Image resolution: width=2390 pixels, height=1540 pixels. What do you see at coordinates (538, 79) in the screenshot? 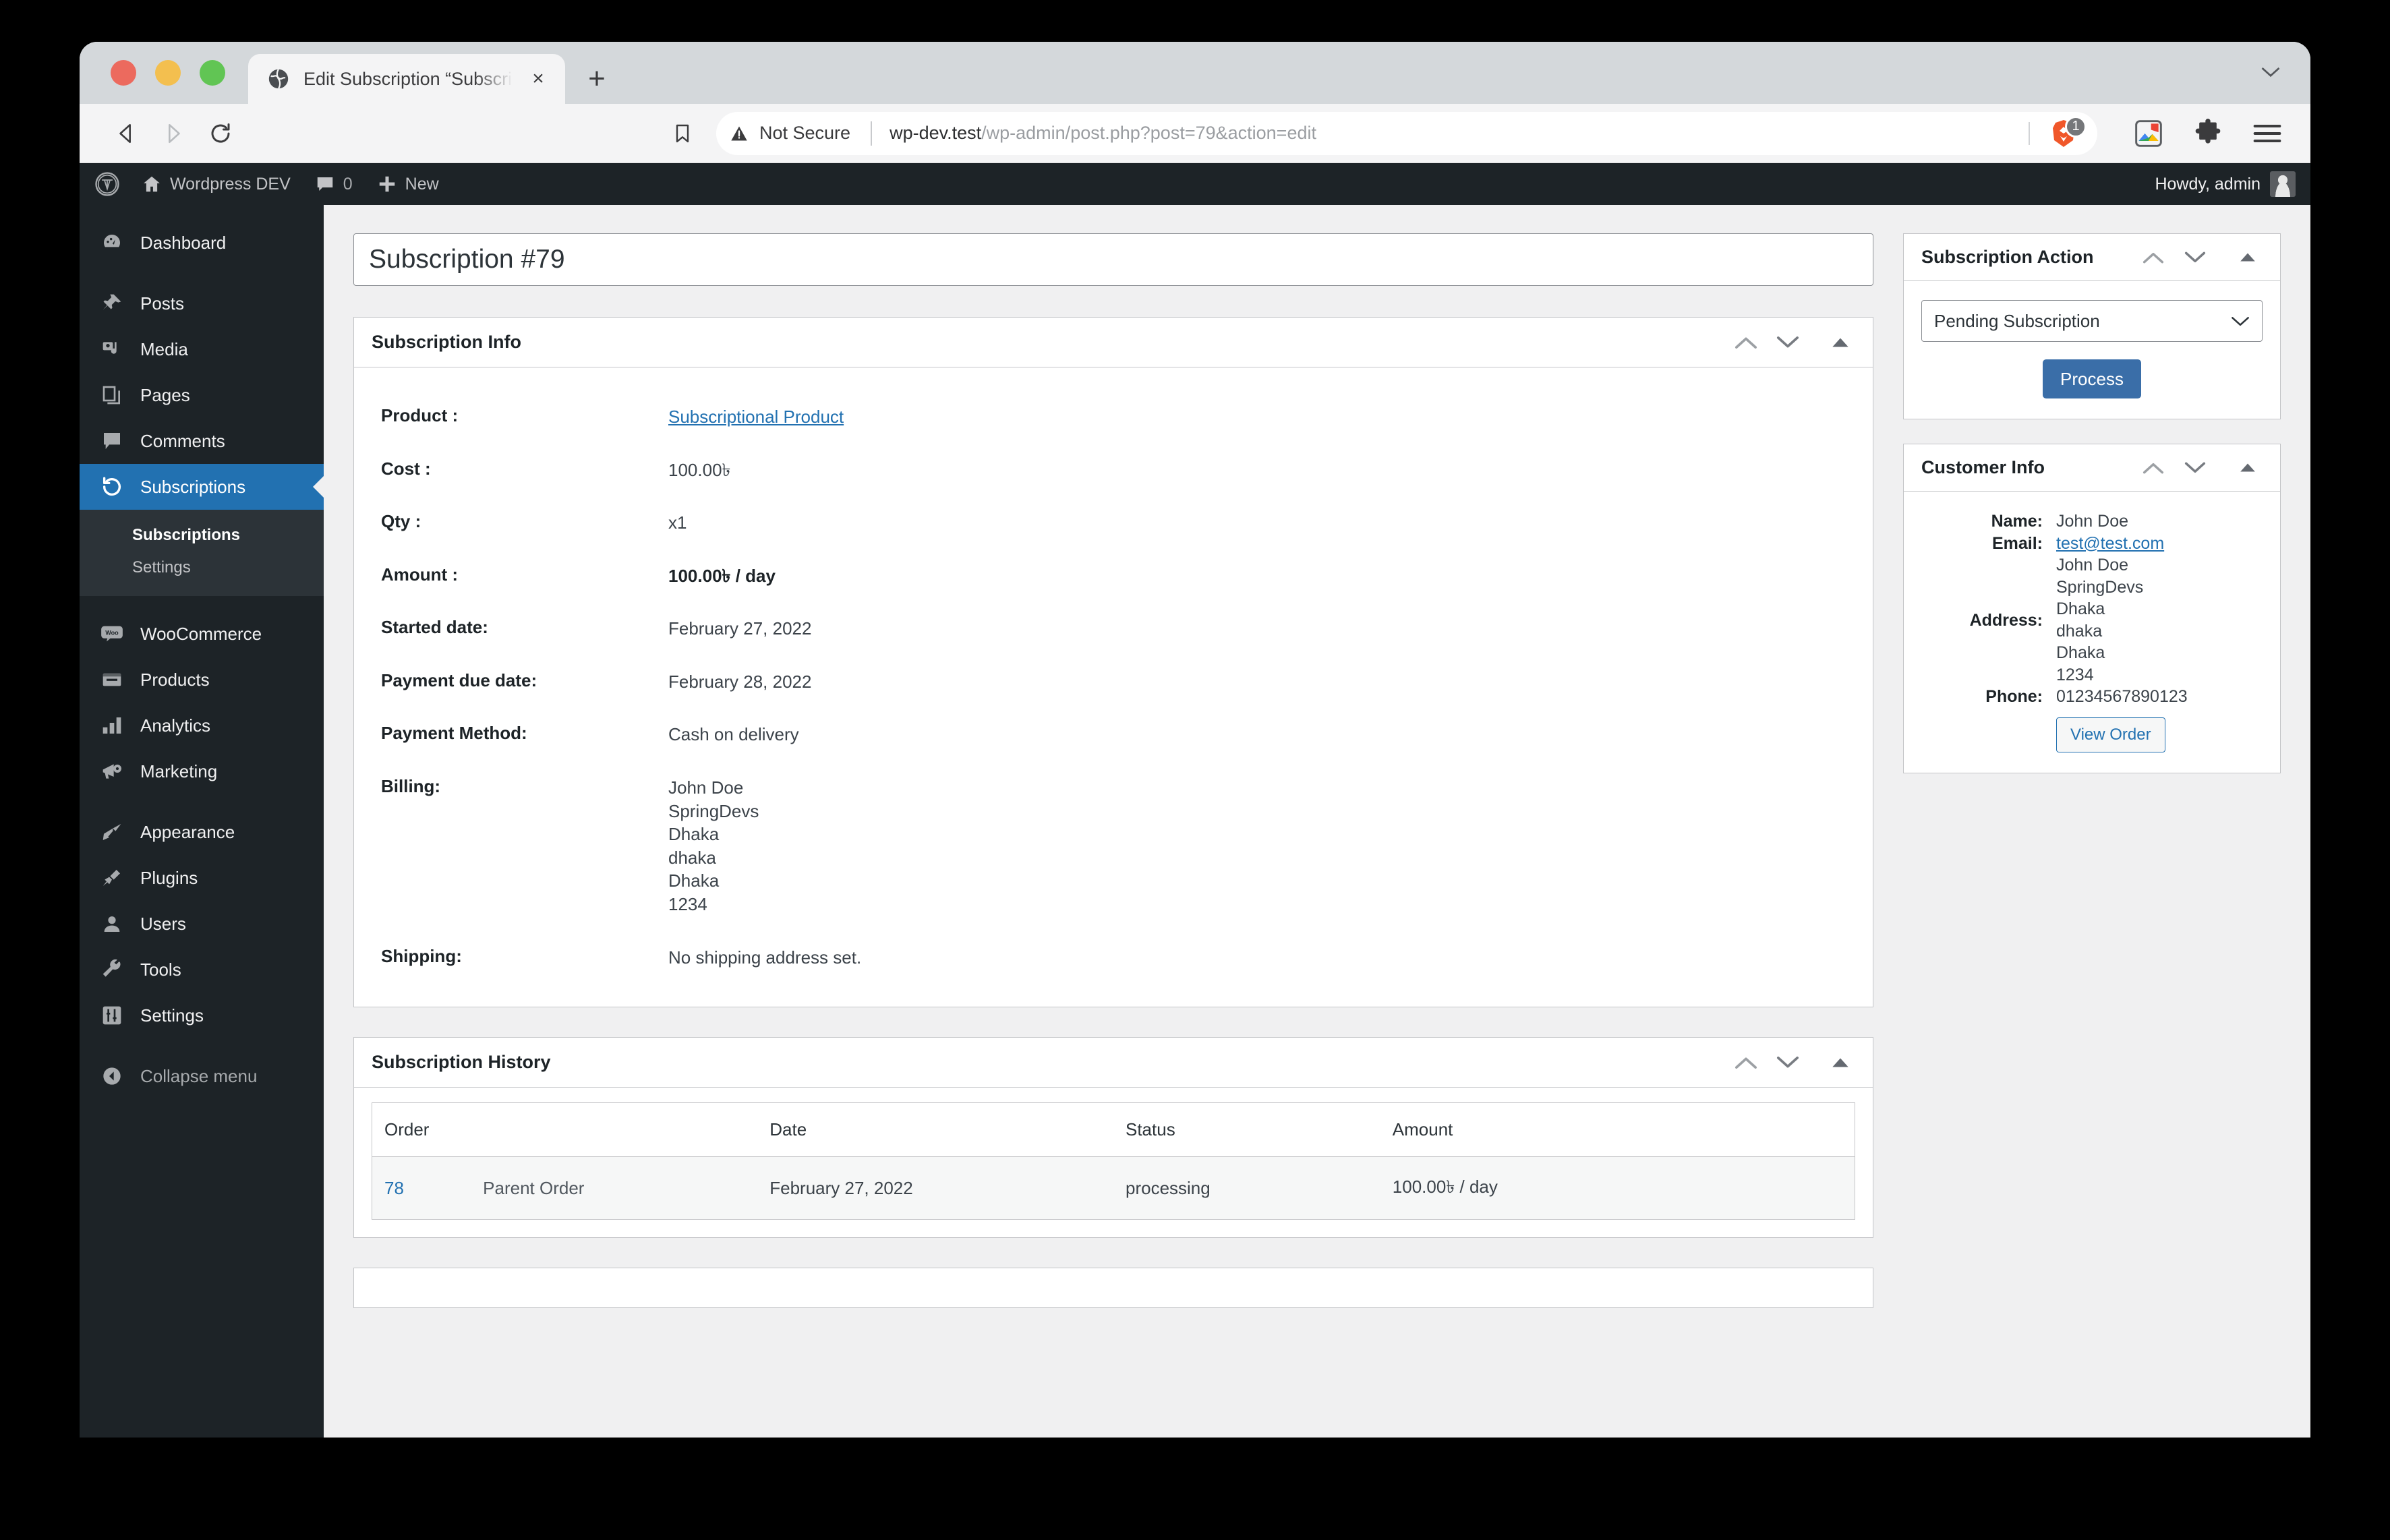
I see `close-tab-icon: ×` at bounding box center [538, 79].